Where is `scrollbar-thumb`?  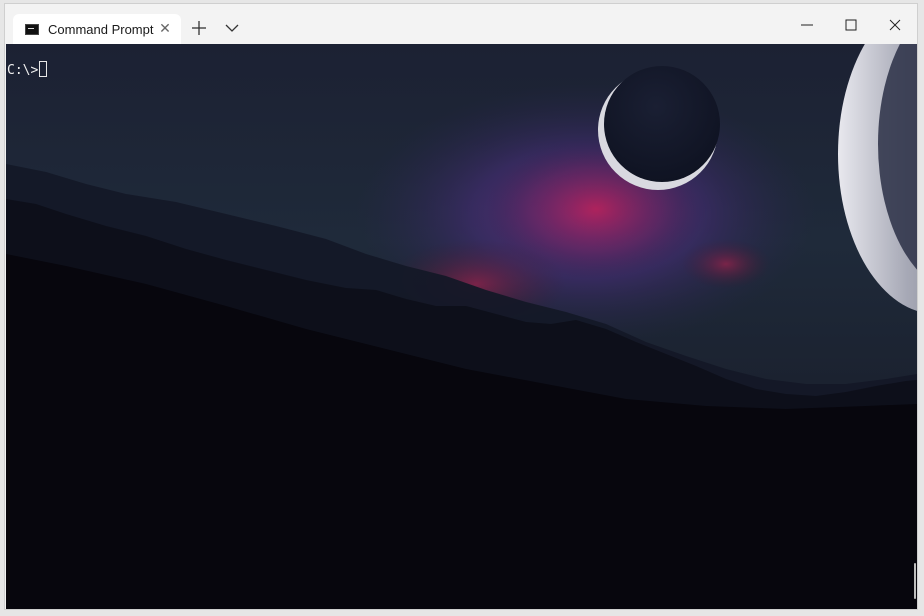 scrollbar-thumb is located at coordinates (915, 581).